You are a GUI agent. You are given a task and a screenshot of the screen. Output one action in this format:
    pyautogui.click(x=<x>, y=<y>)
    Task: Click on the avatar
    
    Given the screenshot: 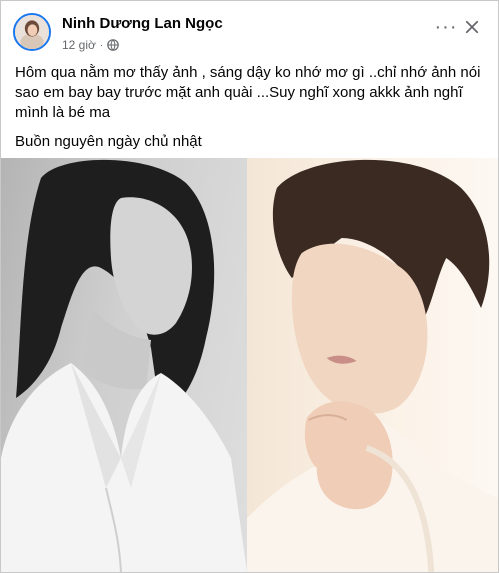 What is the action you would take?
    pyautogui.click(x=32, y=32)
    